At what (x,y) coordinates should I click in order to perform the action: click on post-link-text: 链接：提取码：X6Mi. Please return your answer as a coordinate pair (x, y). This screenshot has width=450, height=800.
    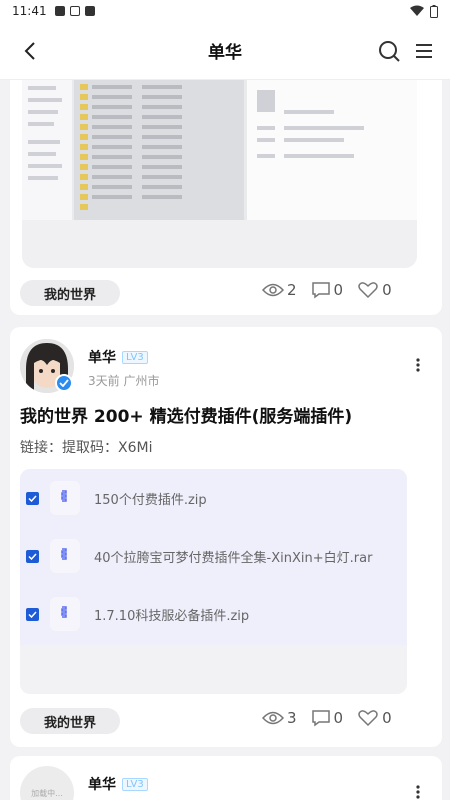
    Looking at the image, I should click on (86, 448).